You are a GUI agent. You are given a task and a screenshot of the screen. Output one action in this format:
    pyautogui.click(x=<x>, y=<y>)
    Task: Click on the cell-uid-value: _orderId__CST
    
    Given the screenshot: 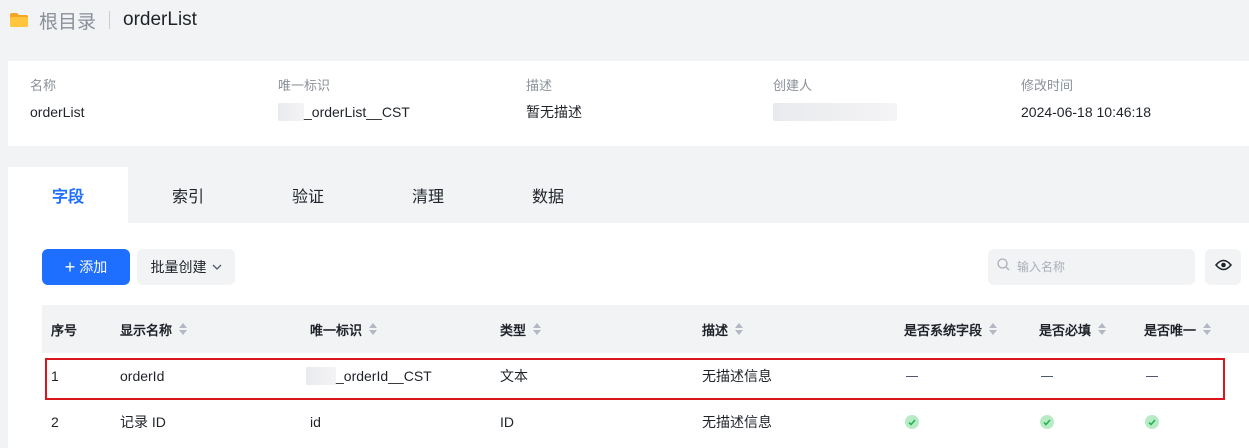 What is the action you would take?
    pyautogui.click(x=384, y=376)
    